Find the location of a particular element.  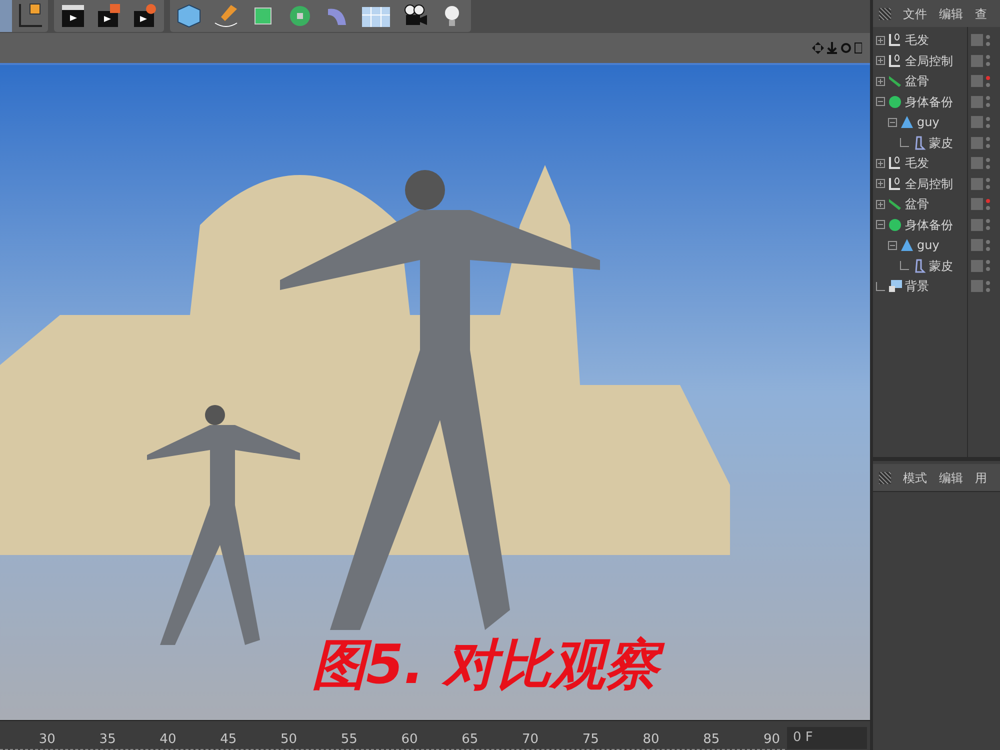

frame-field: 0 F is located at coordinates (827, 738).